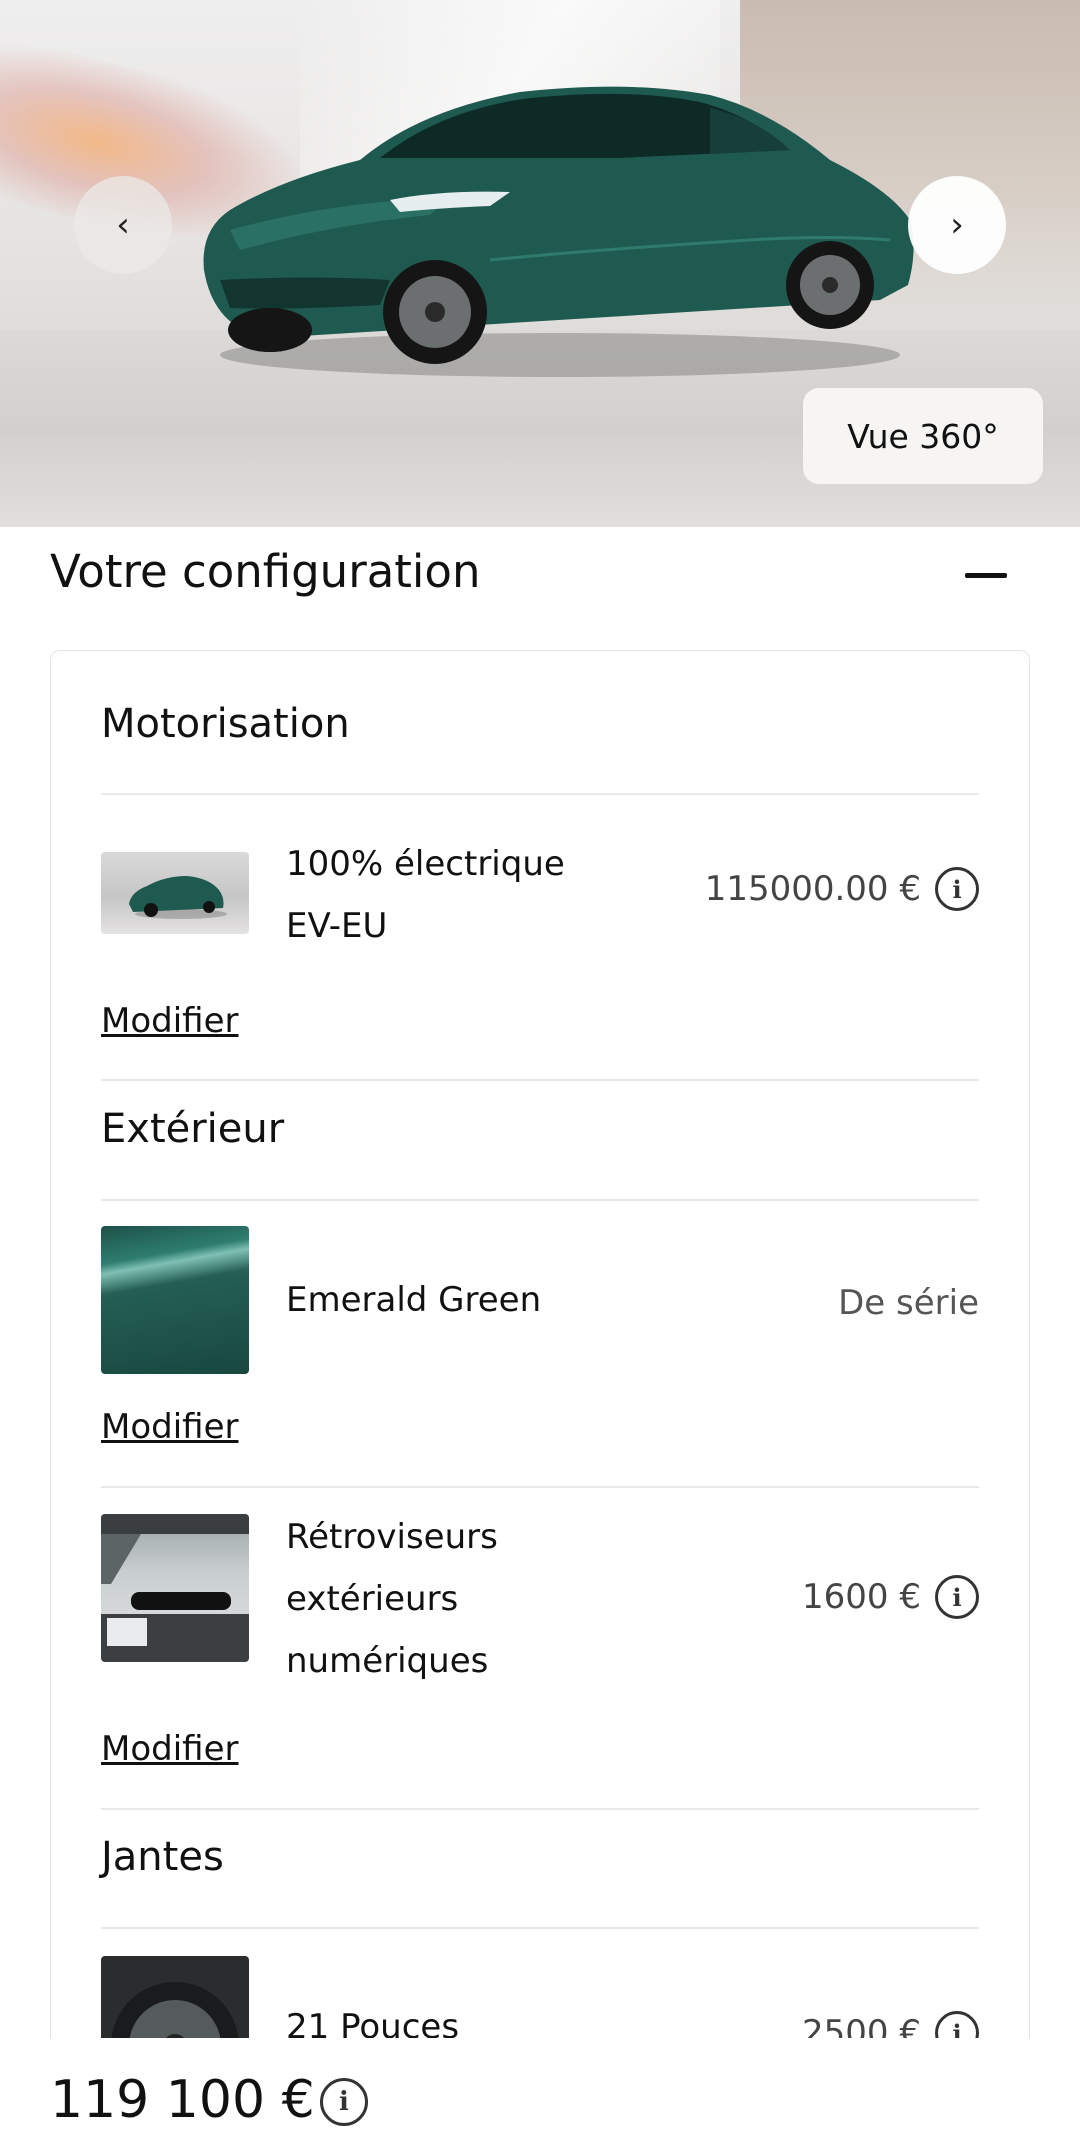 The width and height of the screenshot is (1080, 2141). Describe the element at coordinates (372, 1599) in the screenshot. I see `mirror-line2: extérieurs` at that location.